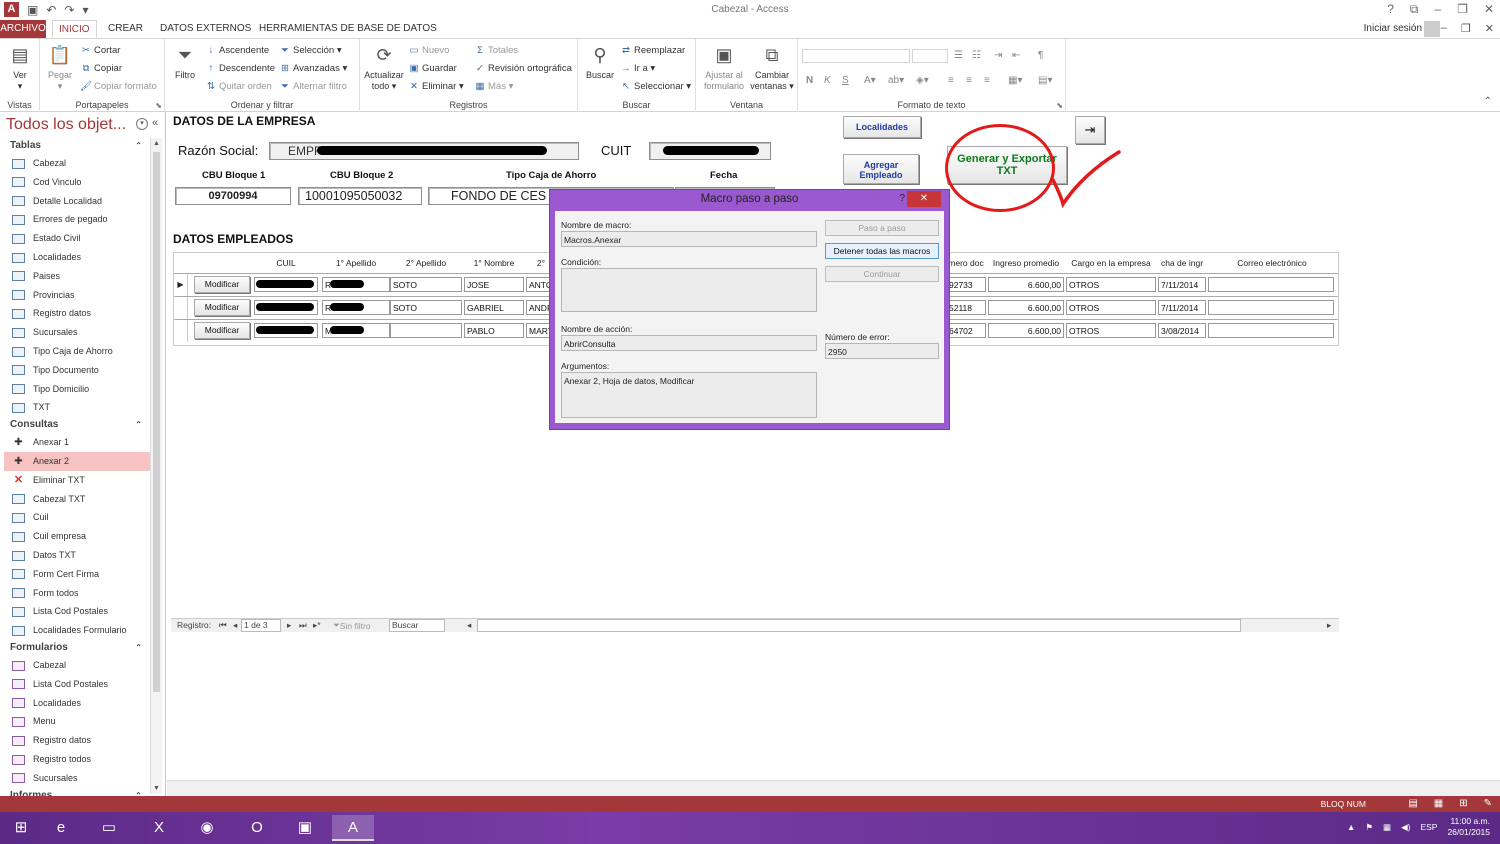 This screenshot has width=1500, height=844. What do you see at coordinates (20, 67) in the screenshot?
I see `ver-button: ▤ Ver ▾` at bounding box center [20, 67].